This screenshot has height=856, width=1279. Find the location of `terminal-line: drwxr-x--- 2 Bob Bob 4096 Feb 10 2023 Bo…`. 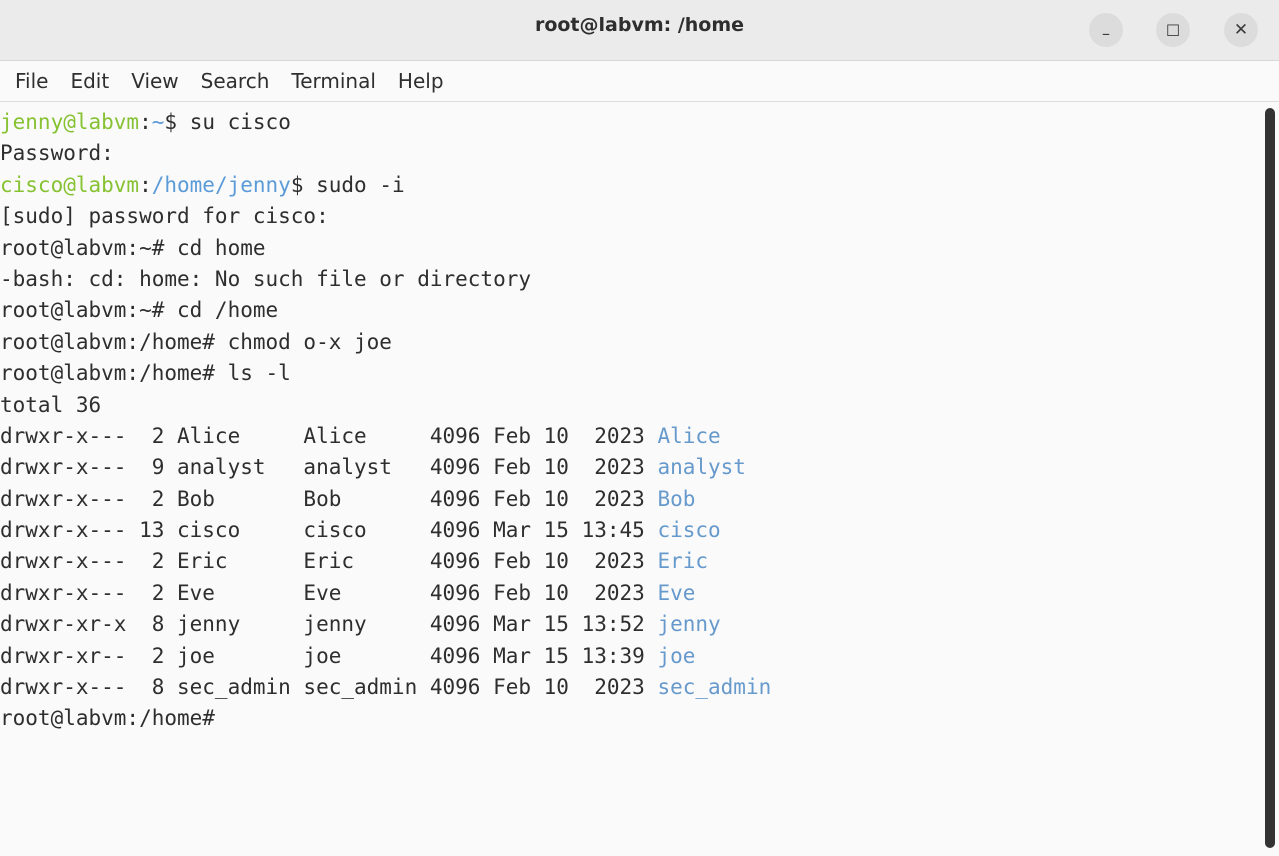

terminal-line: drwxr-x--- 2 Bob Bob 4096 Feb 10 2023 Bo… is located at coordinates (629, 499).